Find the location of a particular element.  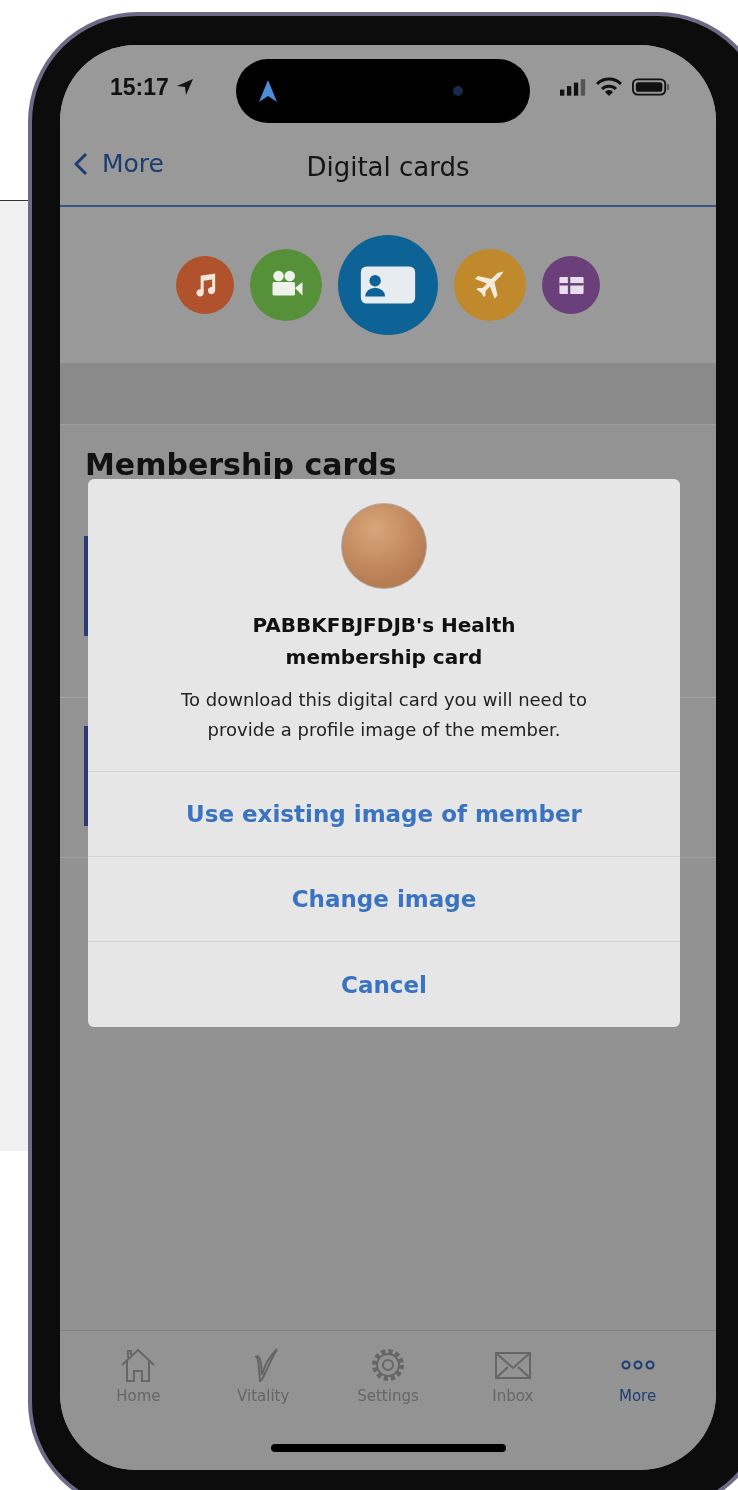

tab-bar-item: More is located at coordinates (637, 1378).